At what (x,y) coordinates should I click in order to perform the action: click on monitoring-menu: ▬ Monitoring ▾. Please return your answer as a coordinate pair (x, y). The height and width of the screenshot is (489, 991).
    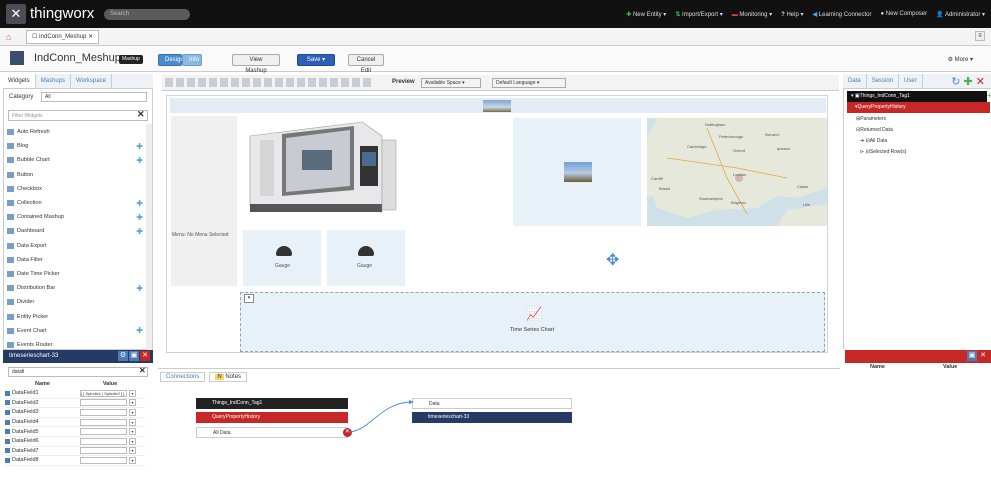
    Looking at the image, I should click on (752, 14).